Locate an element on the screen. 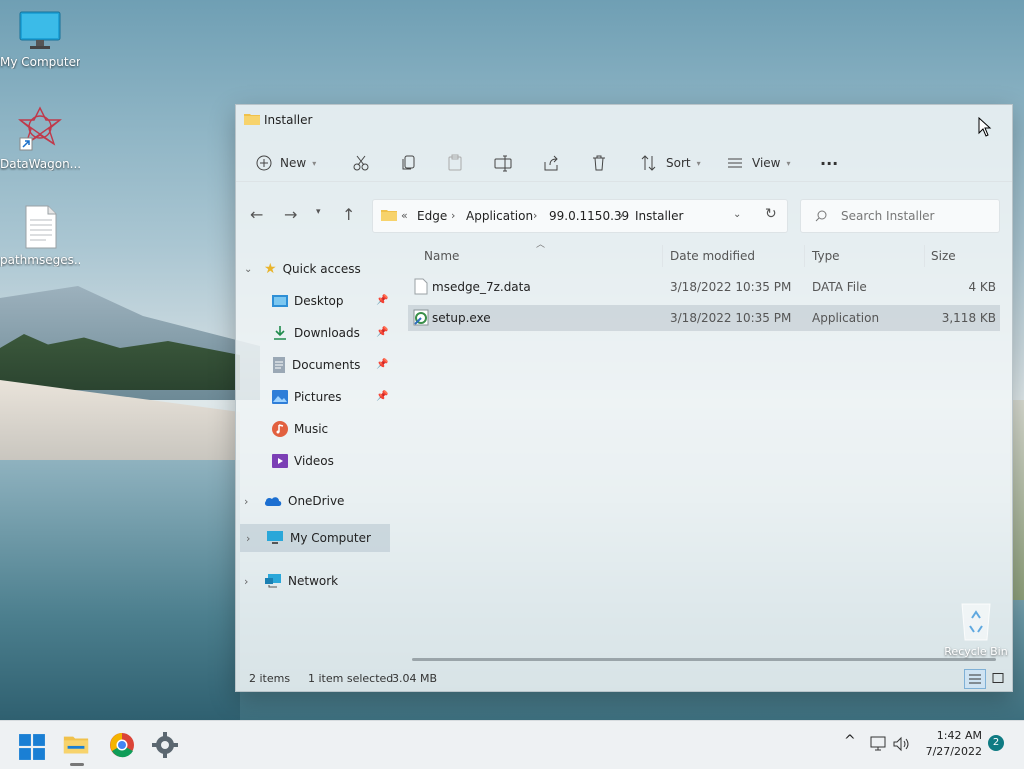 The image size is (1024, 769). sidebar-item-label: Pictures is located at coordinates (318, 397).